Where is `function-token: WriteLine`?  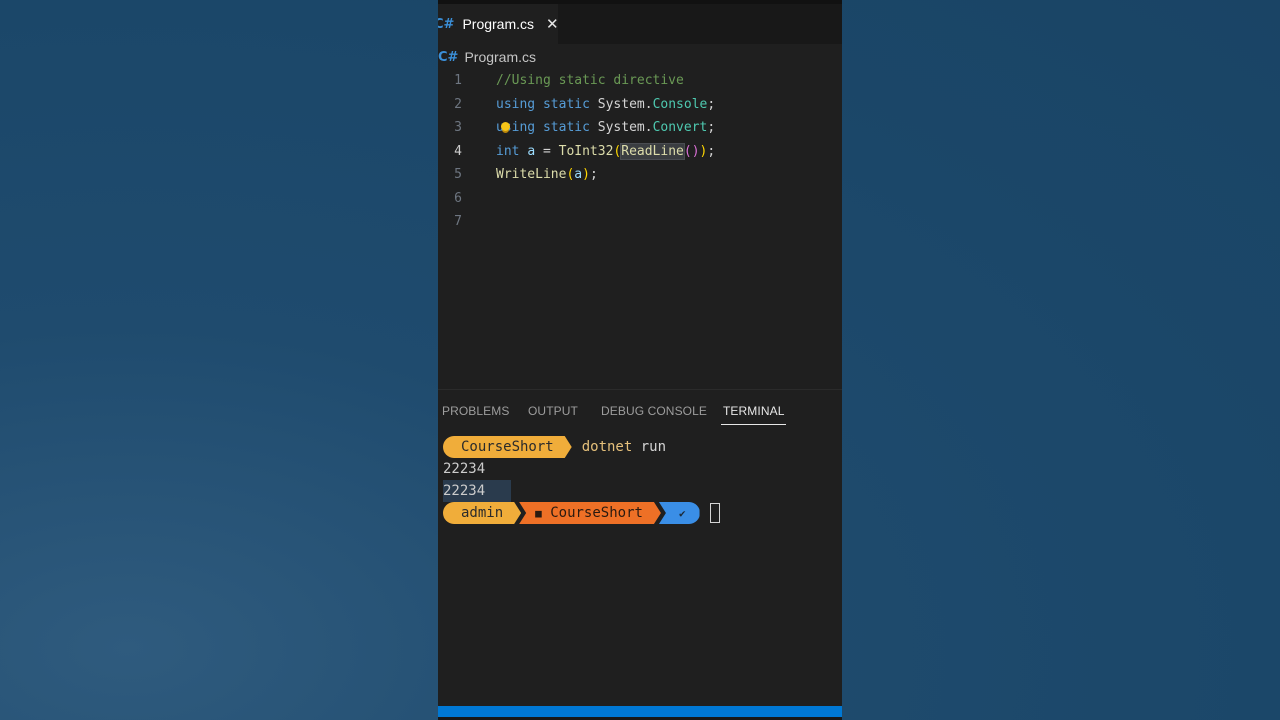
function-token: WriteLine is located at coordinates (531, 174).